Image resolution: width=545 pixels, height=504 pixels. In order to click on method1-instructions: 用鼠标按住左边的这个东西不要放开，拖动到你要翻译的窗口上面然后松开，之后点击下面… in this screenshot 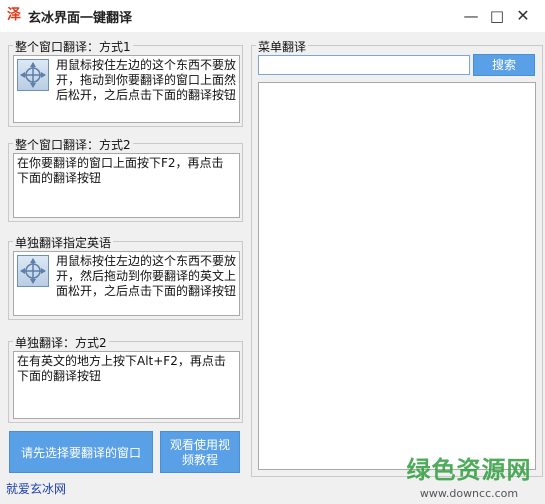, I will do `click(146, 80)`.